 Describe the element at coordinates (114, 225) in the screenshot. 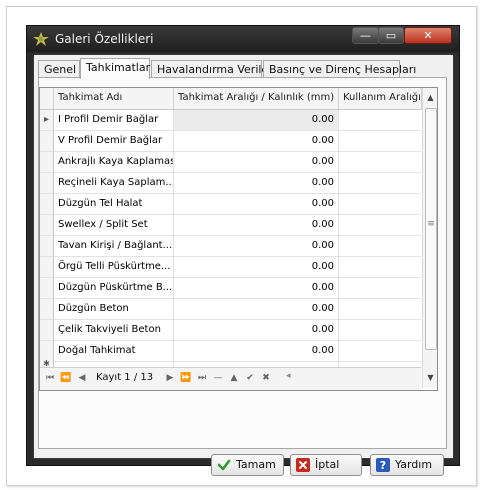

I see `cell-tahkimat-name: Swellex / Split Set` at that location.